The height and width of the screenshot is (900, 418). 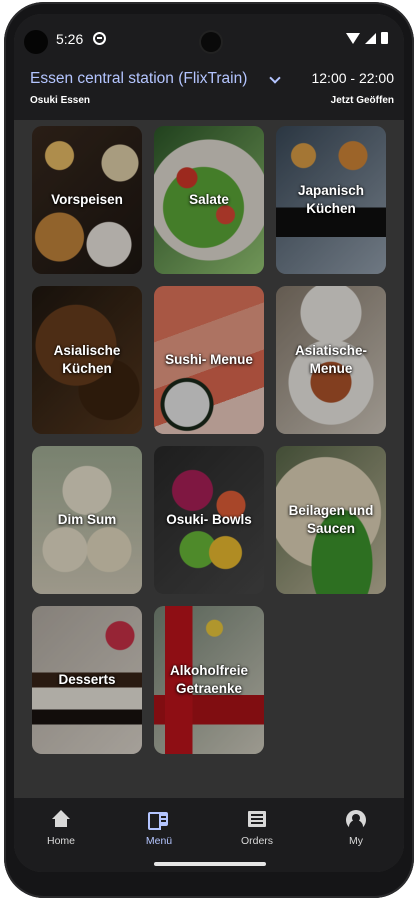 What do you see at coordinates (362, 100) in the screenshot?
I see `open-status: Jetzt Geöffen` at bounding box center [362, 100].